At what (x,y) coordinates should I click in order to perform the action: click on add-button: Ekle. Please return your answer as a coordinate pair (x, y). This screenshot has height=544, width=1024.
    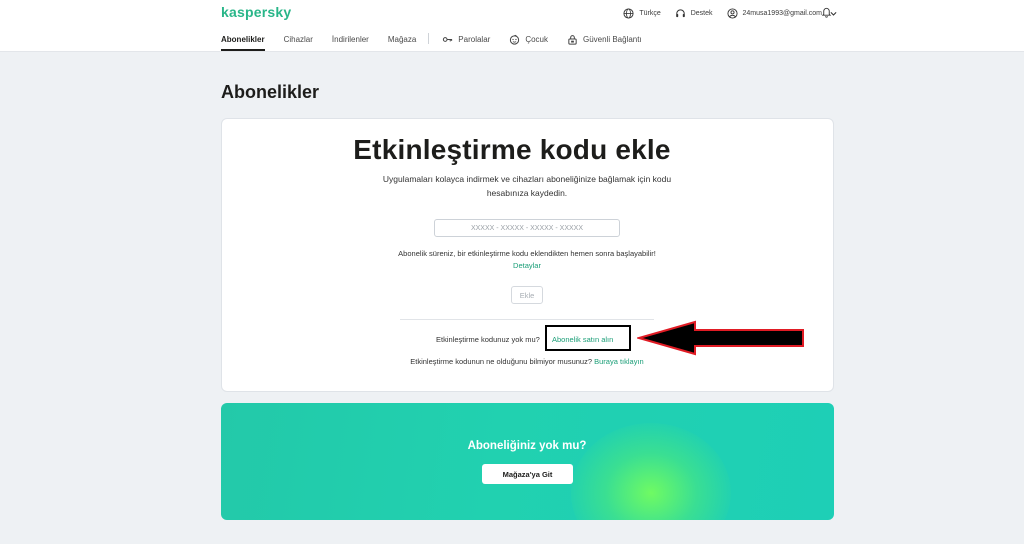
    Looking at the image, I should click on (527, 295).